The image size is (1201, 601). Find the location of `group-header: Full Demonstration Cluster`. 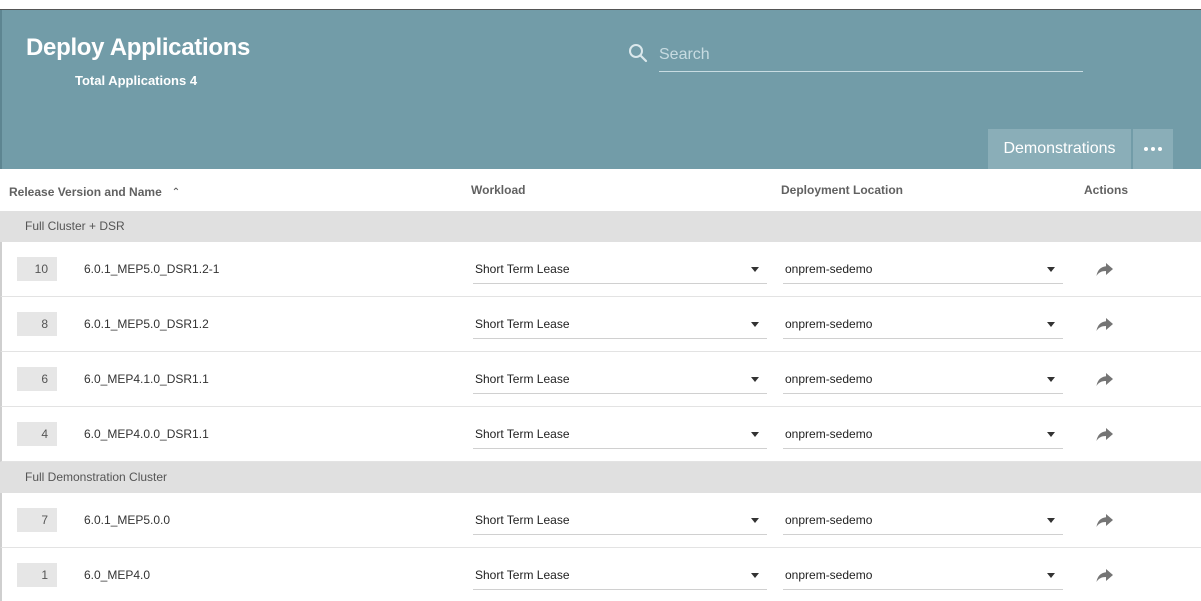

group-header: Full Demonstration Cluster is located at coordinates (600, 477).